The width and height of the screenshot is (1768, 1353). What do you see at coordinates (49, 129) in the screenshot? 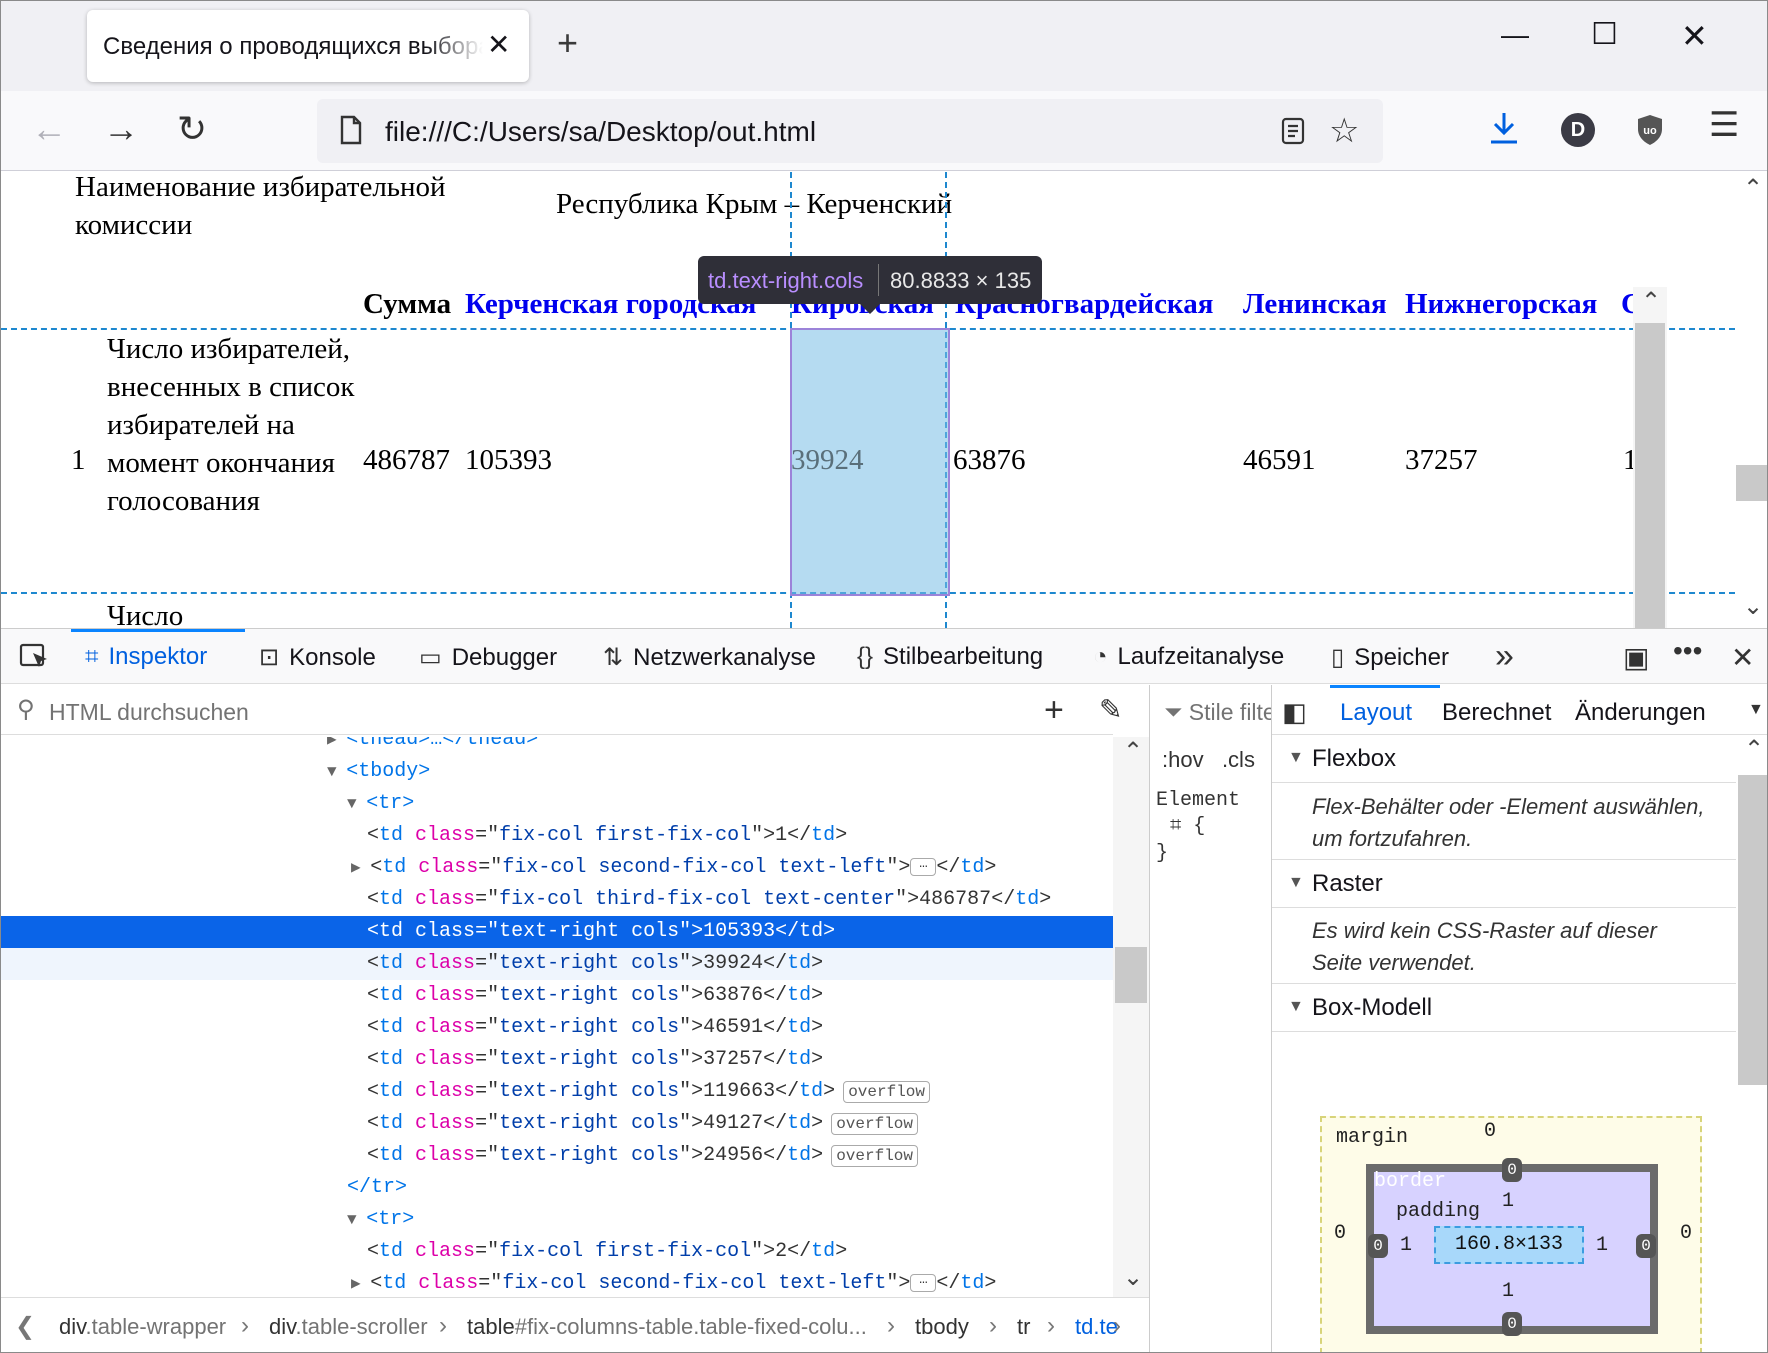
I see `back-arrow-icon: ←` at bounding box center [49, 129].